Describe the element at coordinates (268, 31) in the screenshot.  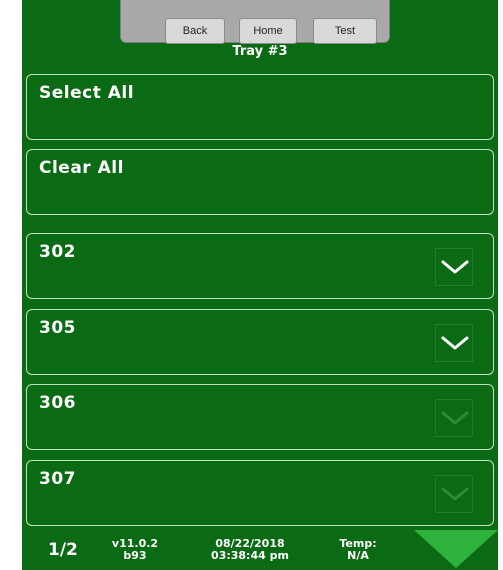
I see `home-button: Home` at that location.